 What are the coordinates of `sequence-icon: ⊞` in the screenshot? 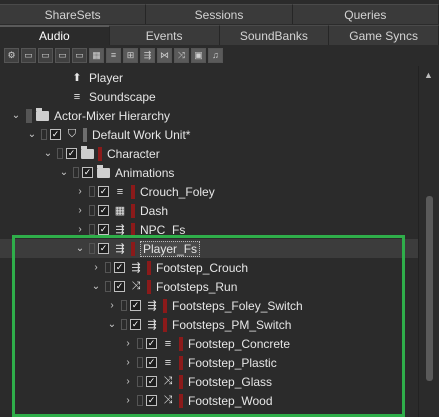 It's located at (130, 55).